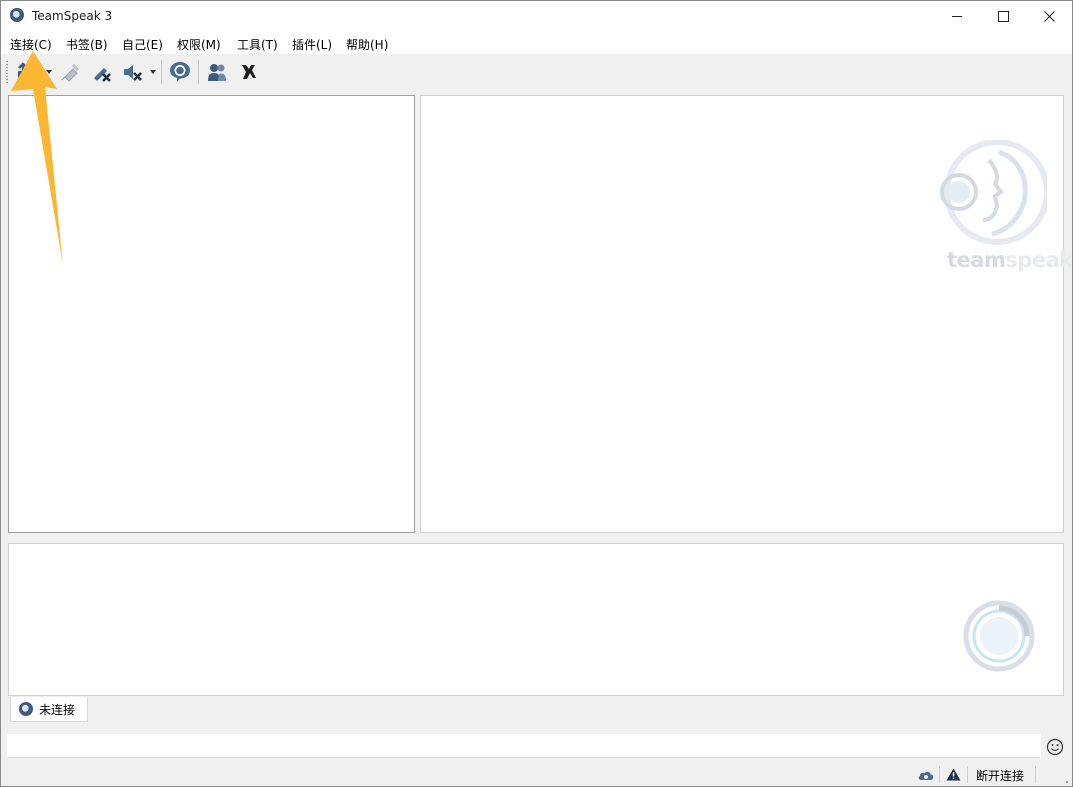 The width and height of the screenshot is (1073, 787). I want to click on close-button, so click(1049, 16).